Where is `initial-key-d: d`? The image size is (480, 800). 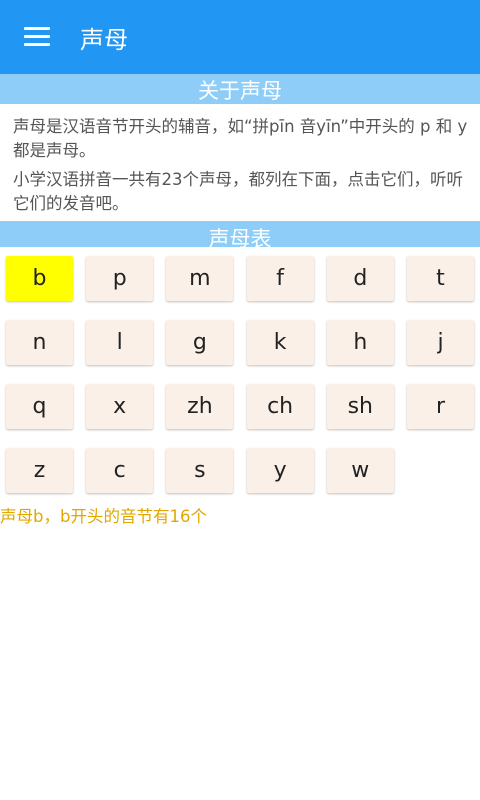
initial-key-d: d is located at coordinates (360, 278).